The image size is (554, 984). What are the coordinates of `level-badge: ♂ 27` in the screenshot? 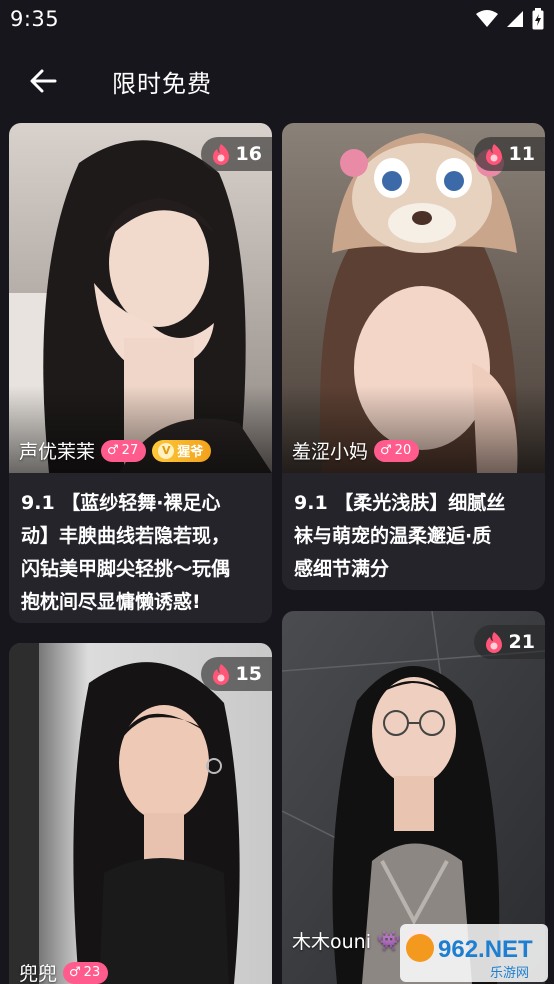 It's located at (124, 450).